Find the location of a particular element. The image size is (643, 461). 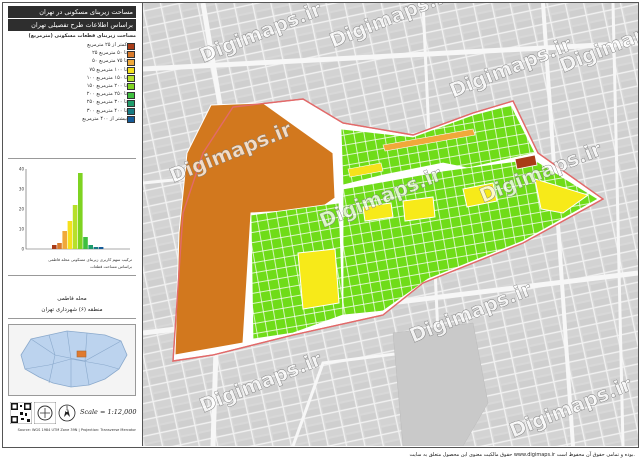

legend-label: ۵۰ تا ۷۵ مترمربع is located at coordinates (109, 61).